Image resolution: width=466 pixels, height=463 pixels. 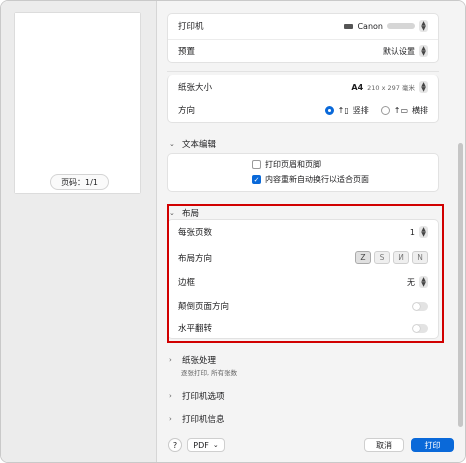 I want to click on landscape-label: 横排, so click(x=420, y=110).